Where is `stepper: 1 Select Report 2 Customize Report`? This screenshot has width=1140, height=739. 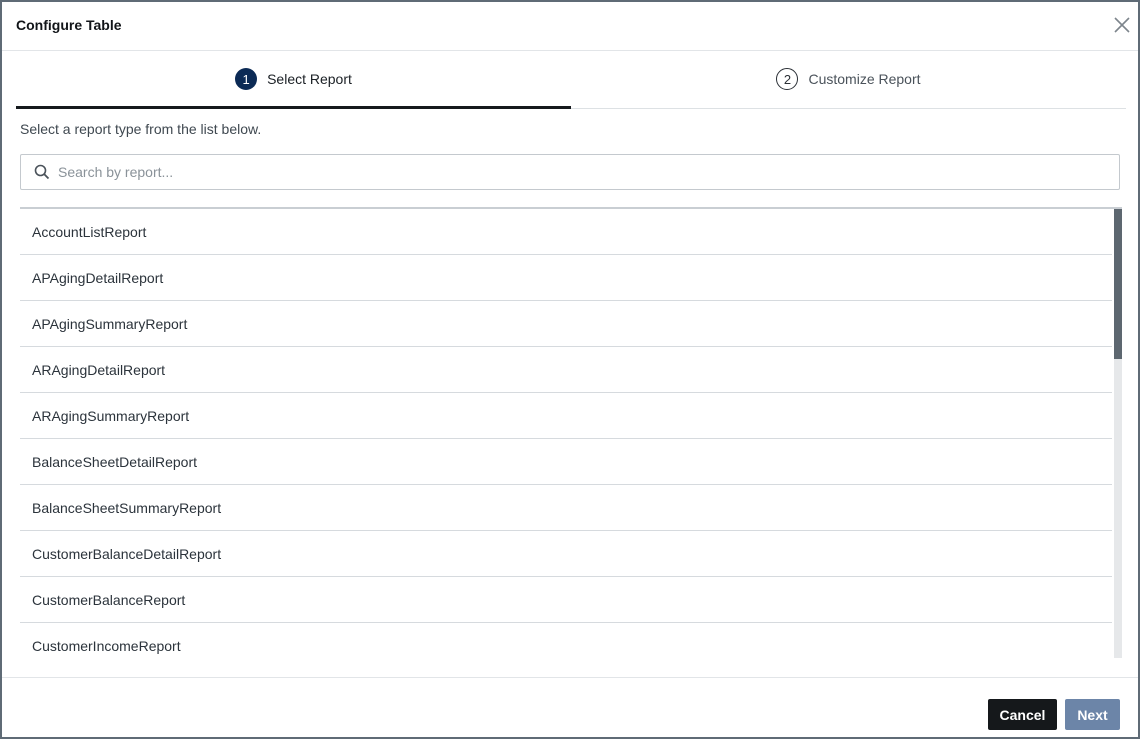 stepper: 1 Select Report 2 Customize Report is located at coordinates (572, 80).